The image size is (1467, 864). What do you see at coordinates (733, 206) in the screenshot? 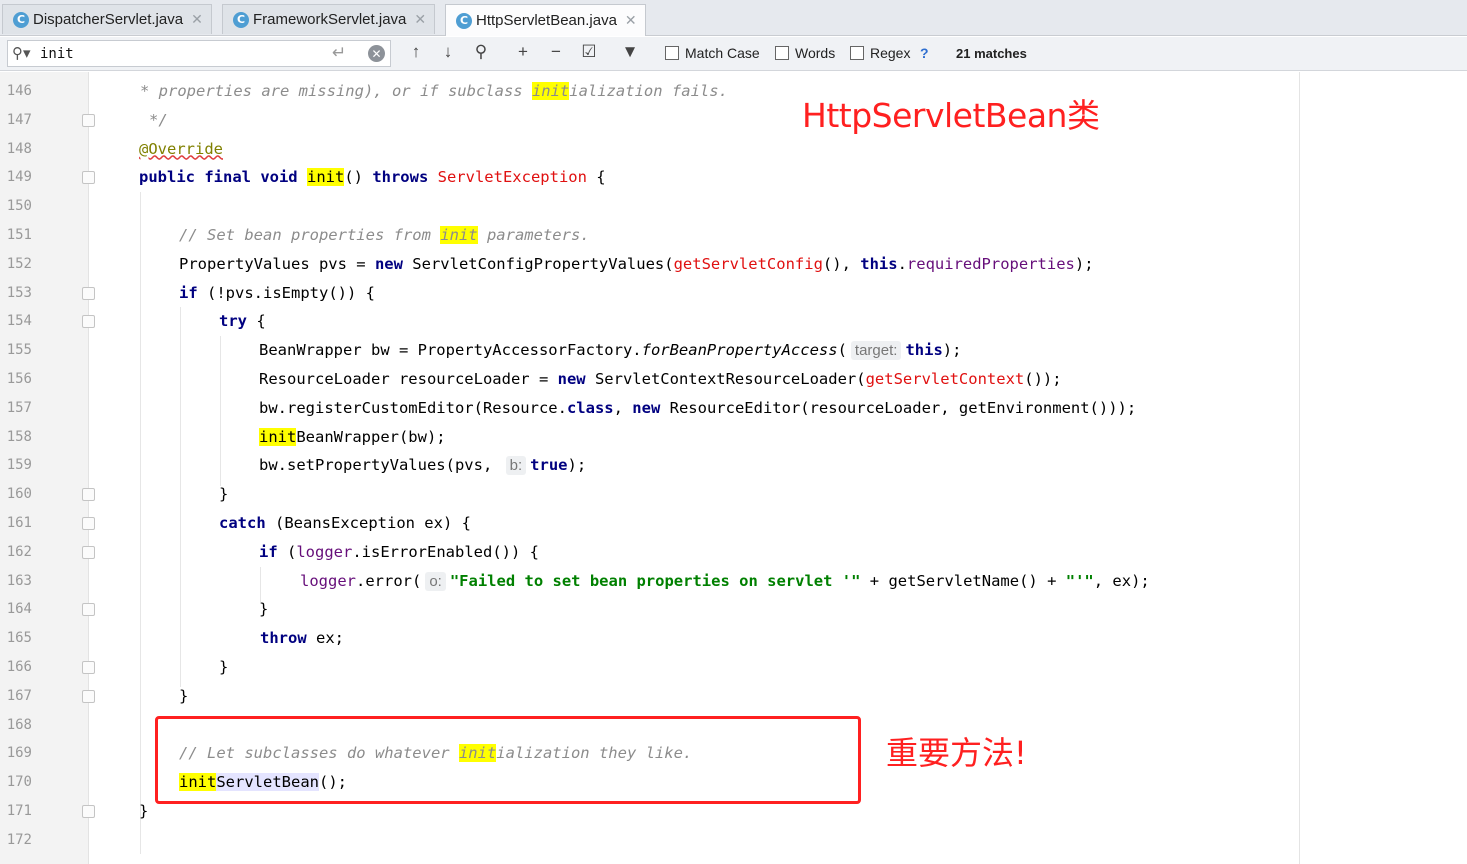
I see `code-line: 150` at bounding box center [733, 206].